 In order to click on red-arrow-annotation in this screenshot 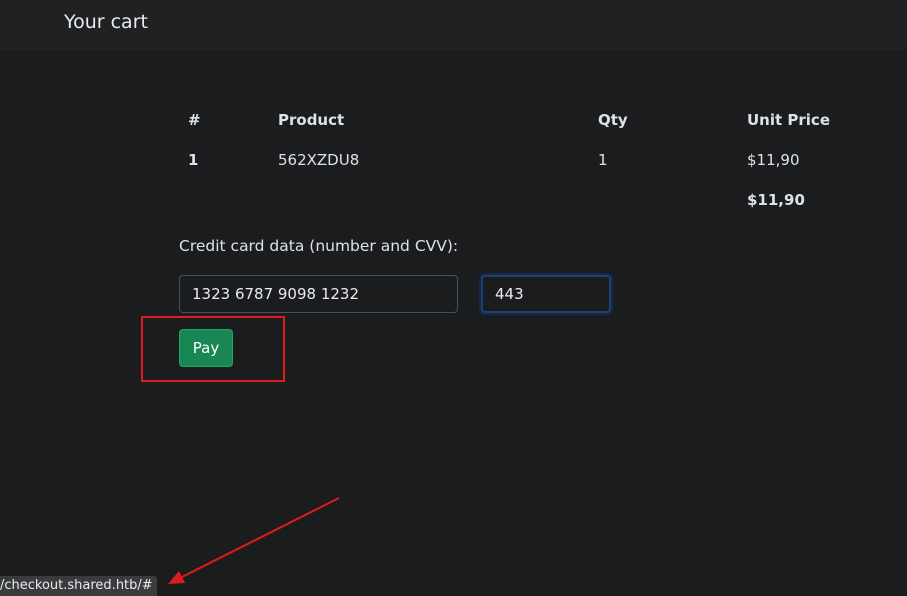, I will do `click(254, 540)`.